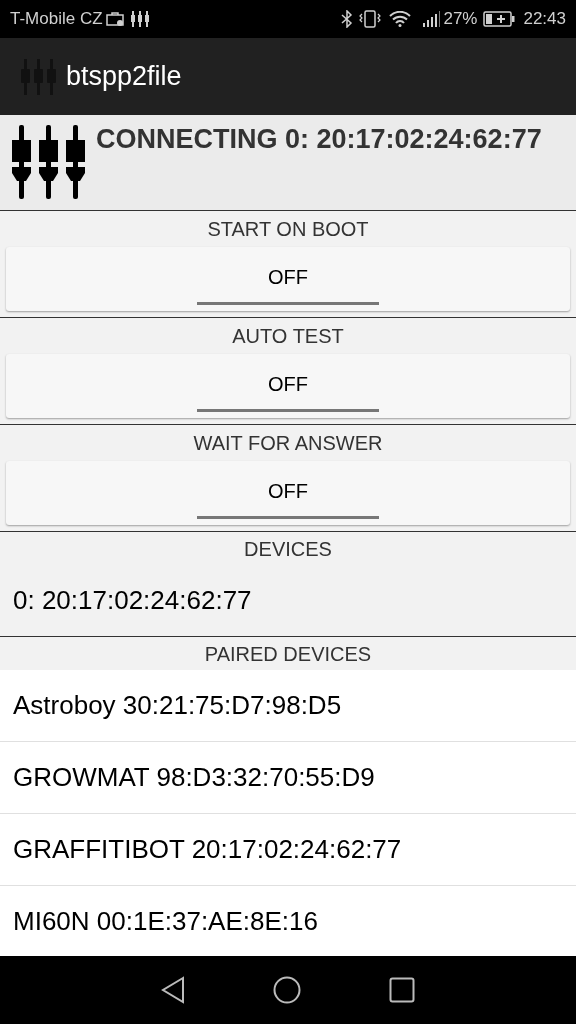 Image resolution: width=576 pixels, height=1024 pixels. I want to click on vibrate-icon, so click(370, 19).